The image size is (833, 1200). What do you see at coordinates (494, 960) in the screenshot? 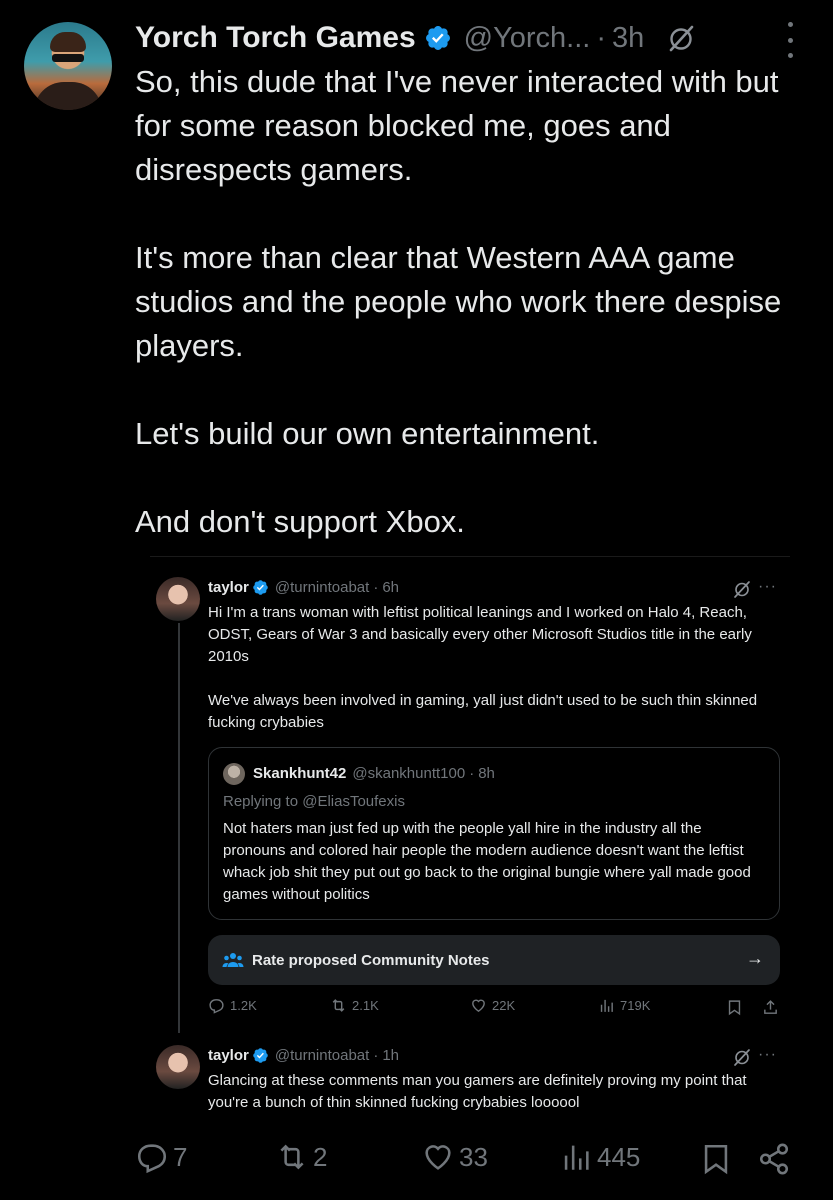
I see `community-notes-bar: Rate proposed Community Notes →` at bounding box center [494, 960].